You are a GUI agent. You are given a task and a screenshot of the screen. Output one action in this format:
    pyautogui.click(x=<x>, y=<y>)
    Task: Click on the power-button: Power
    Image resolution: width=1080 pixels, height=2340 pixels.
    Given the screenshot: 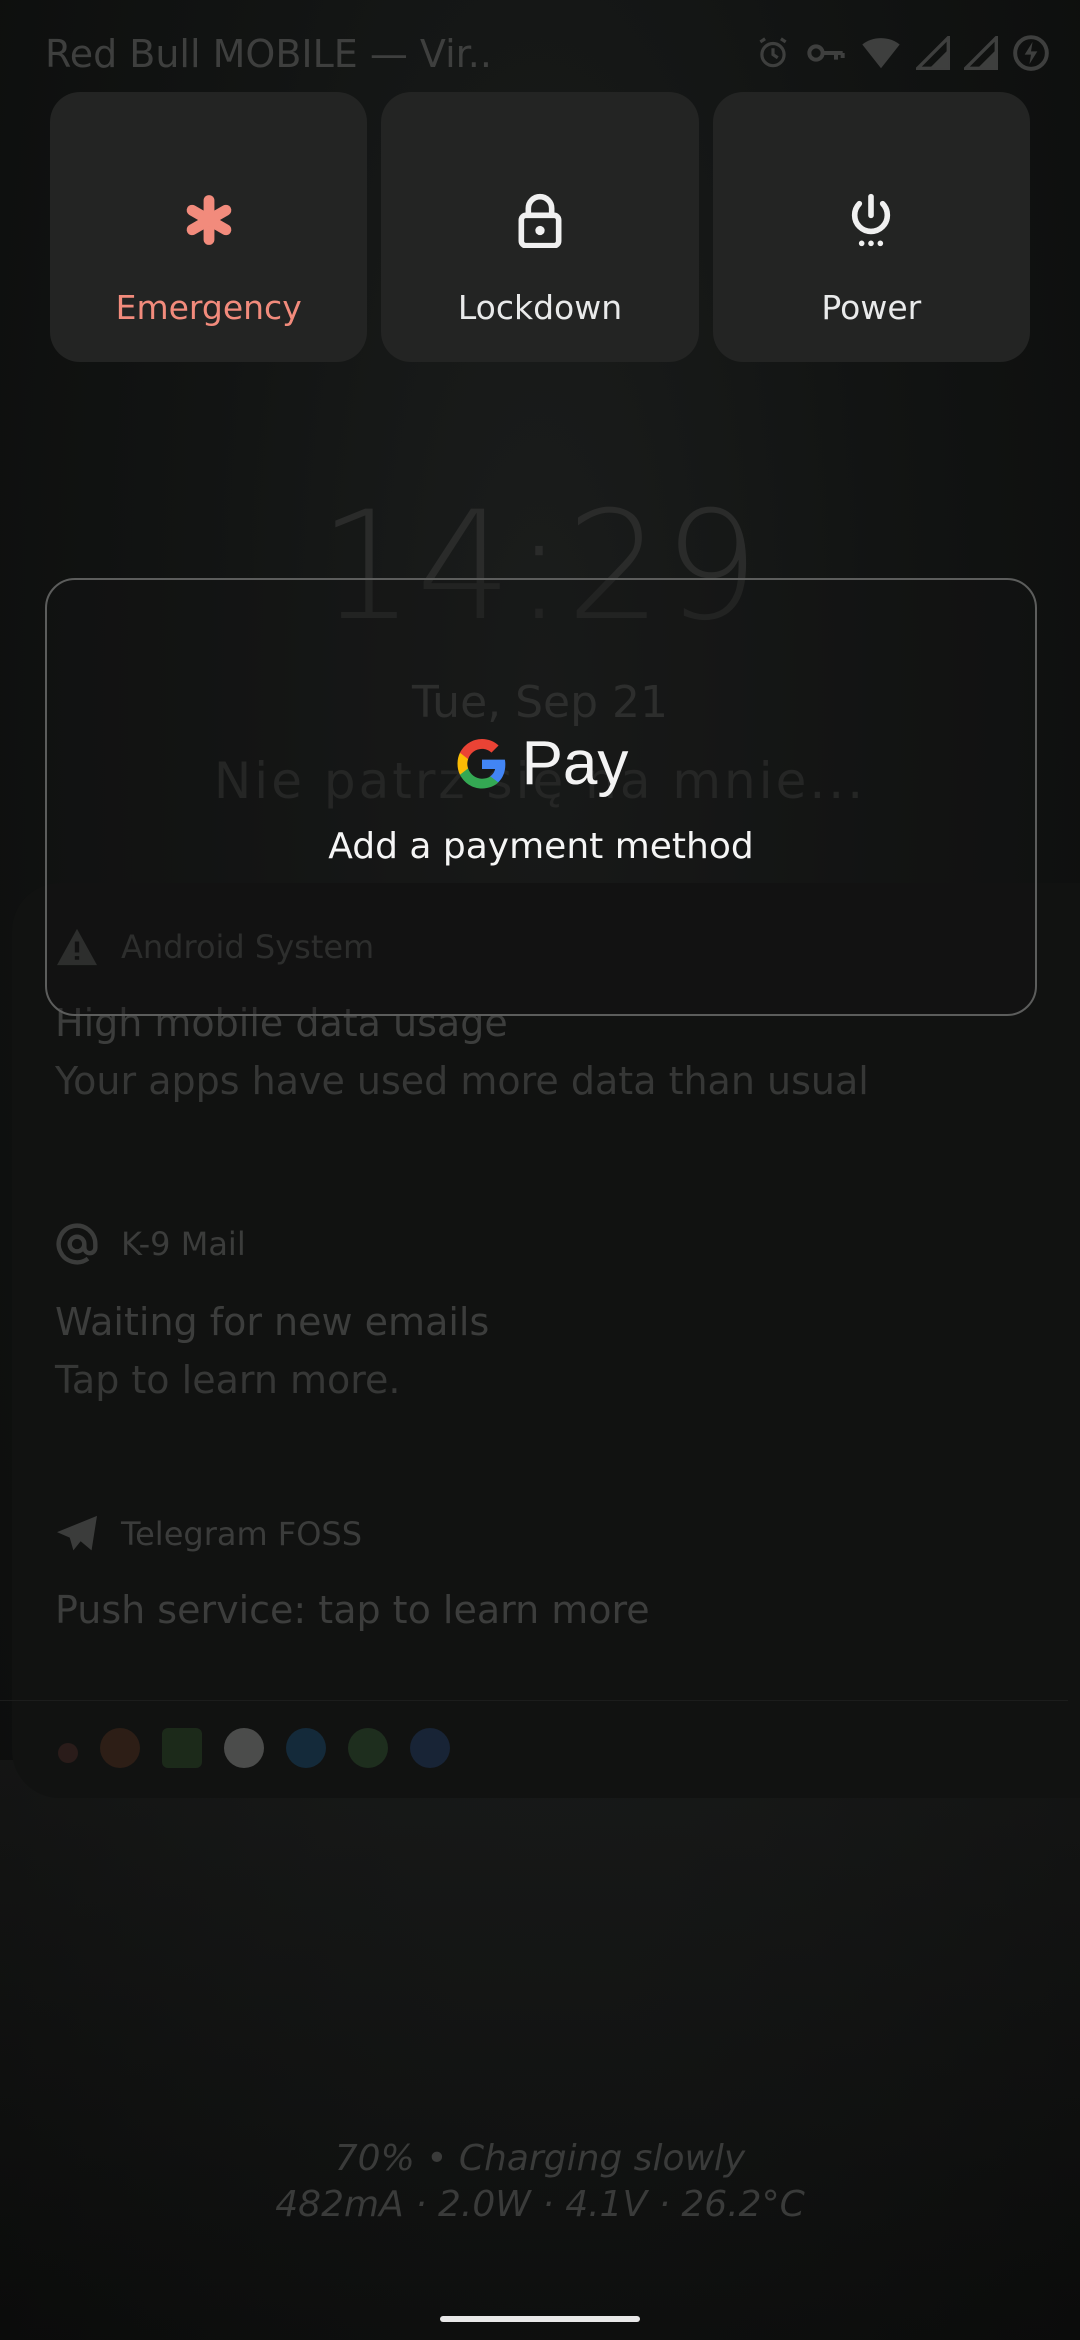 What is the action you would take?
    pyautogui.click(x=871, y=227)
    